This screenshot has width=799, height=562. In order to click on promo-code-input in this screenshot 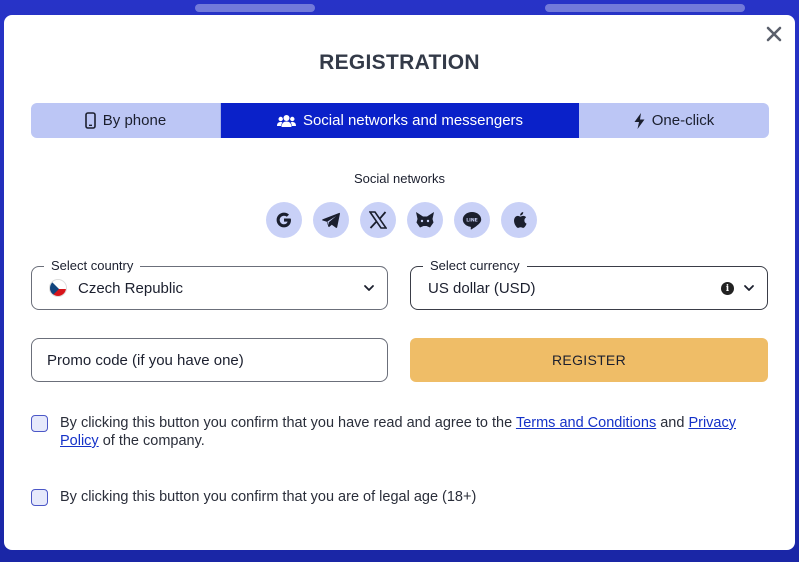, I will do `click(209, 360)`.